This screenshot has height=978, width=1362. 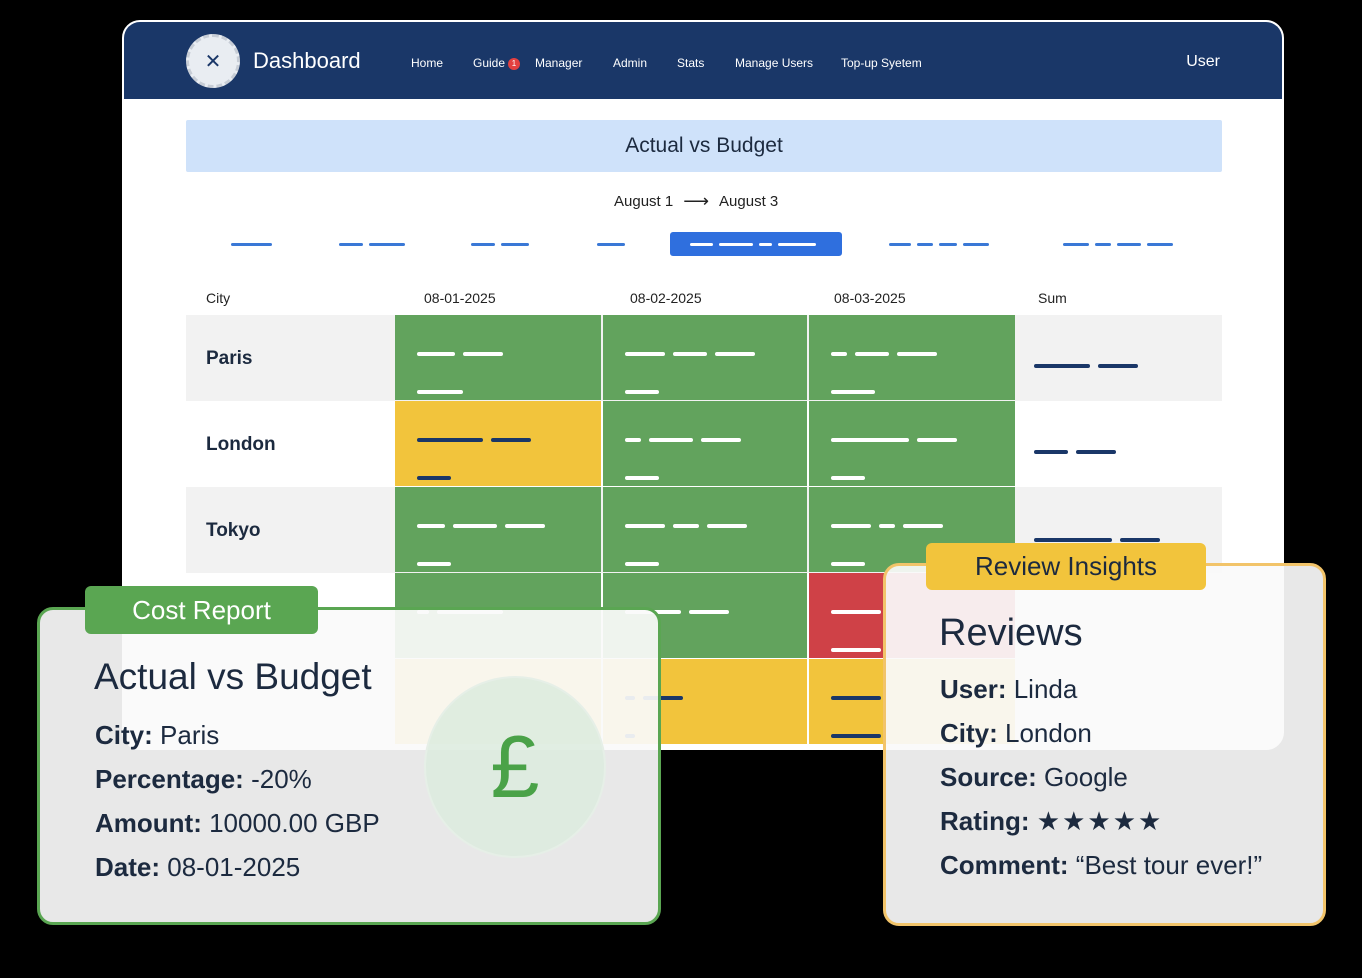 I want to click on table-row: Paris, so click(x=704, y=358).